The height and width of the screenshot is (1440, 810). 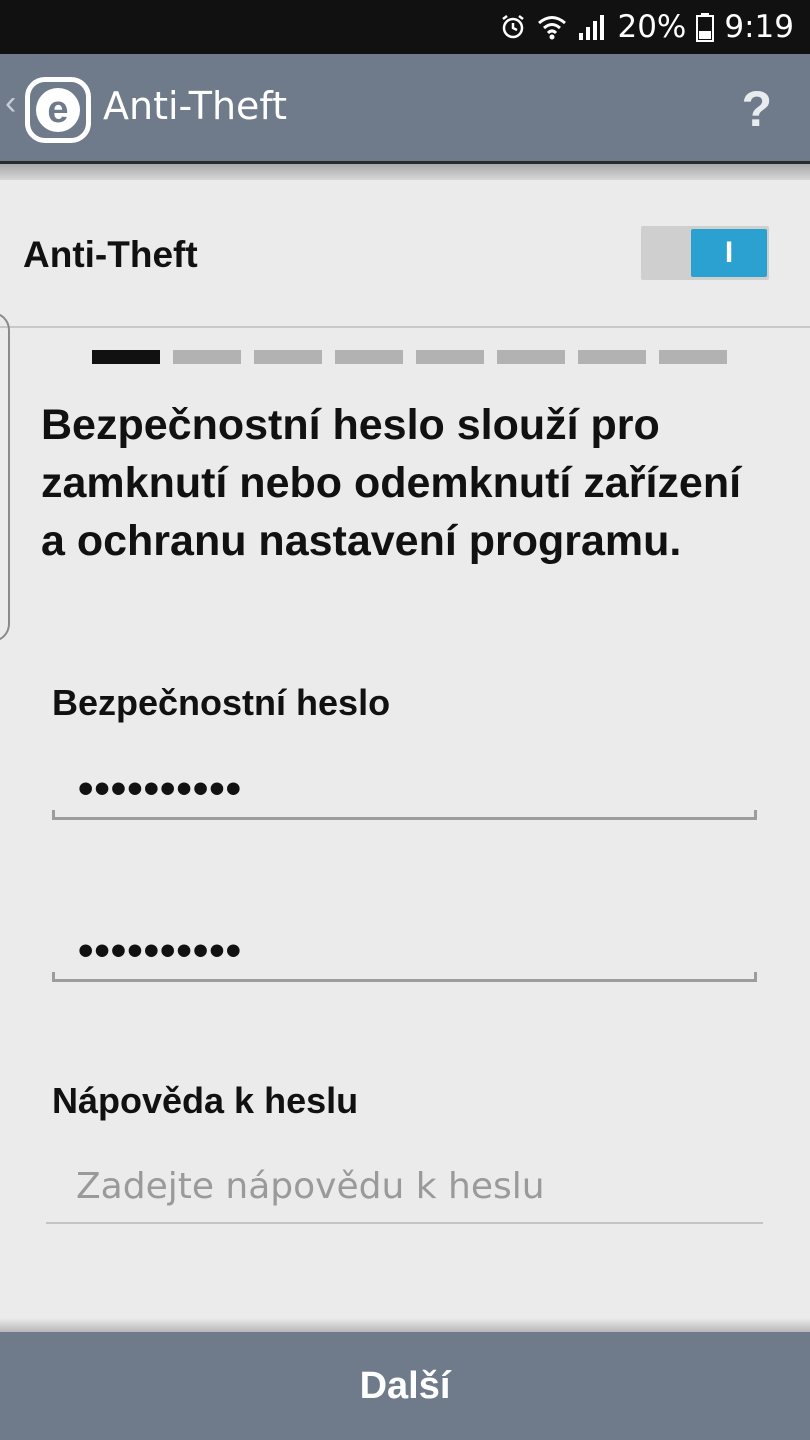 I want to click on battery-percent: 20%, so click(x=652, y=27).